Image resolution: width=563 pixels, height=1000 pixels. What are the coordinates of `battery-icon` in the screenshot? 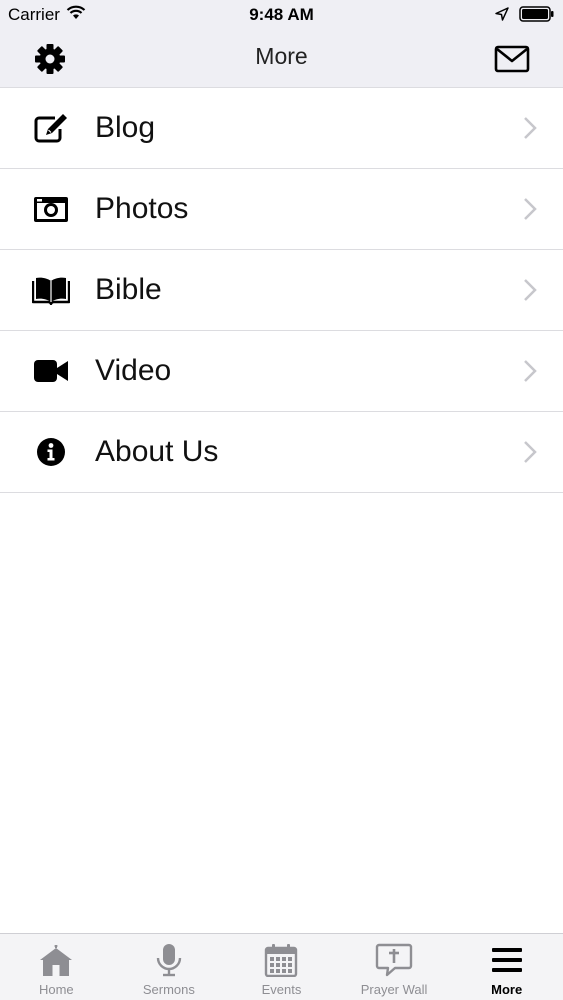 It's located at (537, 16).